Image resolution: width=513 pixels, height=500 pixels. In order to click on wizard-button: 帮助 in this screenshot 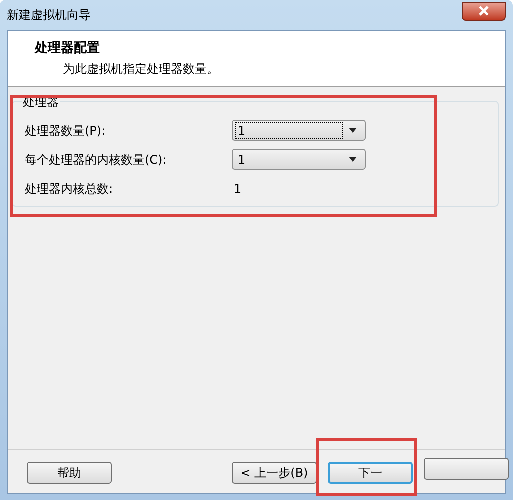, I will do `click(69, 473)`.